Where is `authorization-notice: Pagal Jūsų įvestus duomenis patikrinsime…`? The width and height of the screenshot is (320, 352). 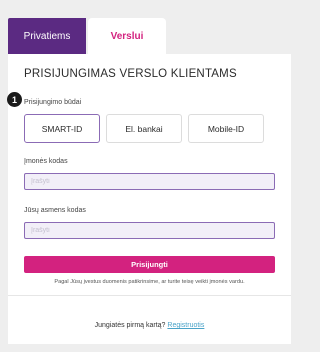 authorization-notice: Pagal Jūsų įvestus duomenis patikrinsime… is located at coordinates (149, 282).